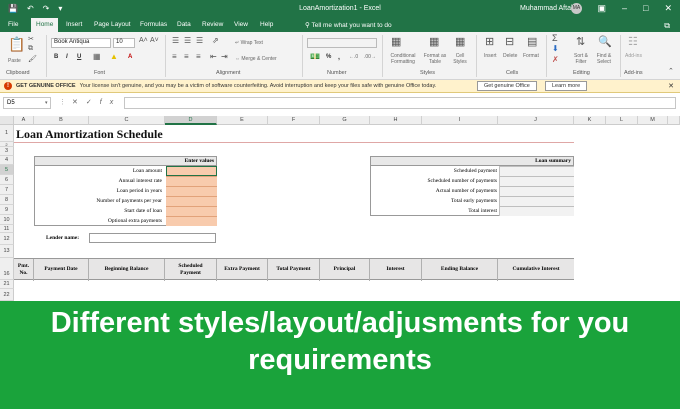  I want to click on font-size-select: 10, so click(124, 43).